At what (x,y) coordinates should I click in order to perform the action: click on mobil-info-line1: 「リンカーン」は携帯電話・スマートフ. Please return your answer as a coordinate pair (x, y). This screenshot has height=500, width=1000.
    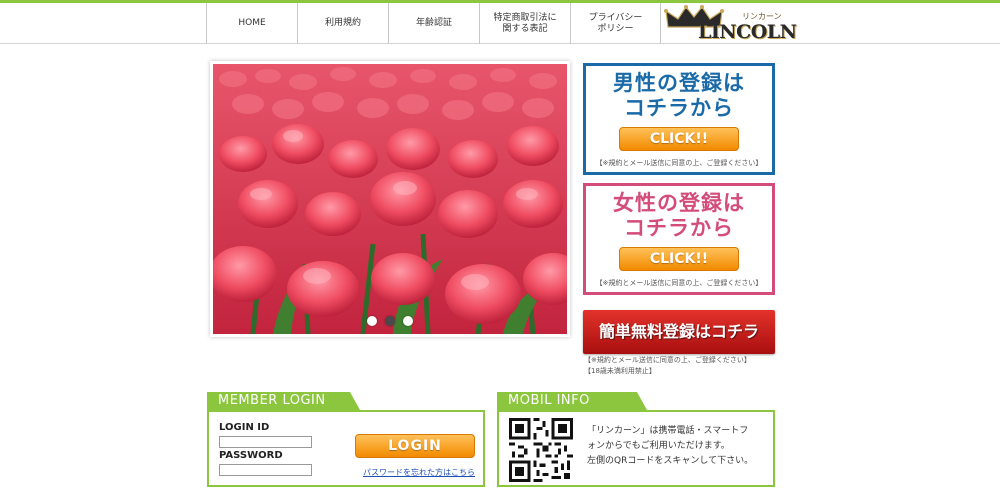
    Looking at the image, I should click on (668, 431).